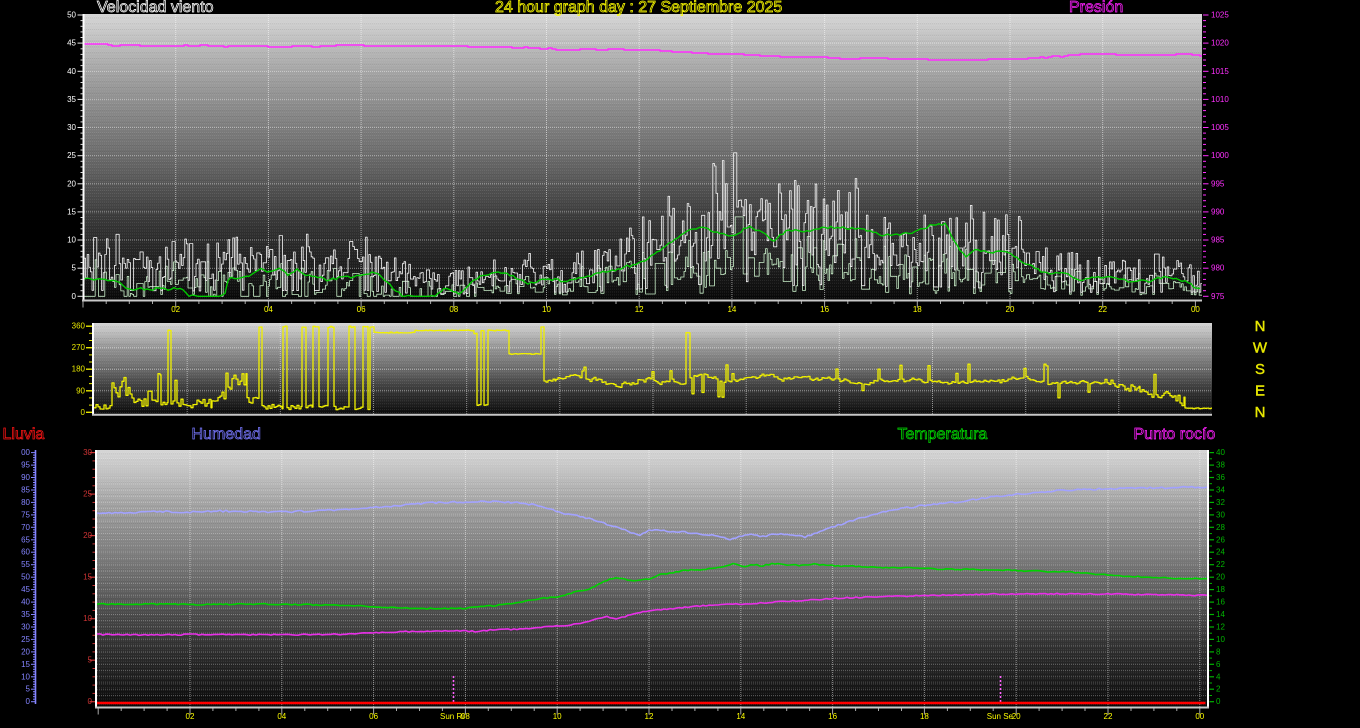 The height and width of the screenshot is (728, 1360). What do you see at coordinates (1218, 240) in the screenshot?
I see `svg-text: 985` at bounding box center [1218, 240].